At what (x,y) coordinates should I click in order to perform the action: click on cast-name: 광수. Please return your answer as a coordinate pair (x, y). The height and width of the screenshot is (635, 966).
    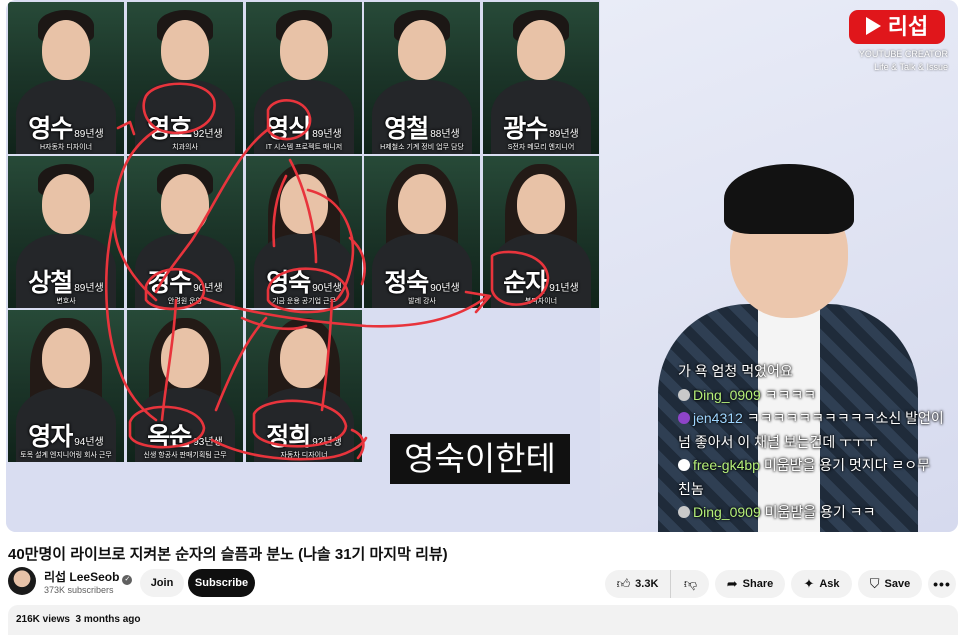
    Looking at the image, I should click on (525, 129).